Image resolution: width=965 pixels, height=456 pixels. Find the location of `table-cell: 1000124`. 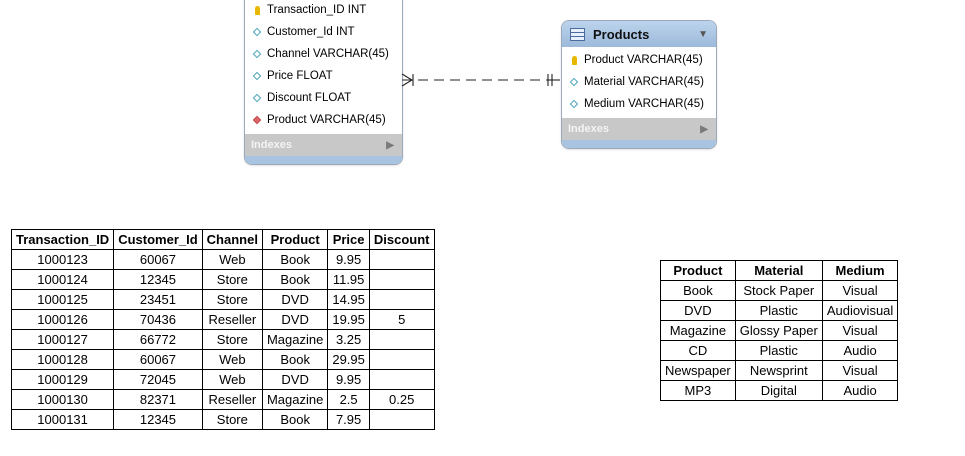

table-cell: 1000124 is located at coordinates (62, 279).